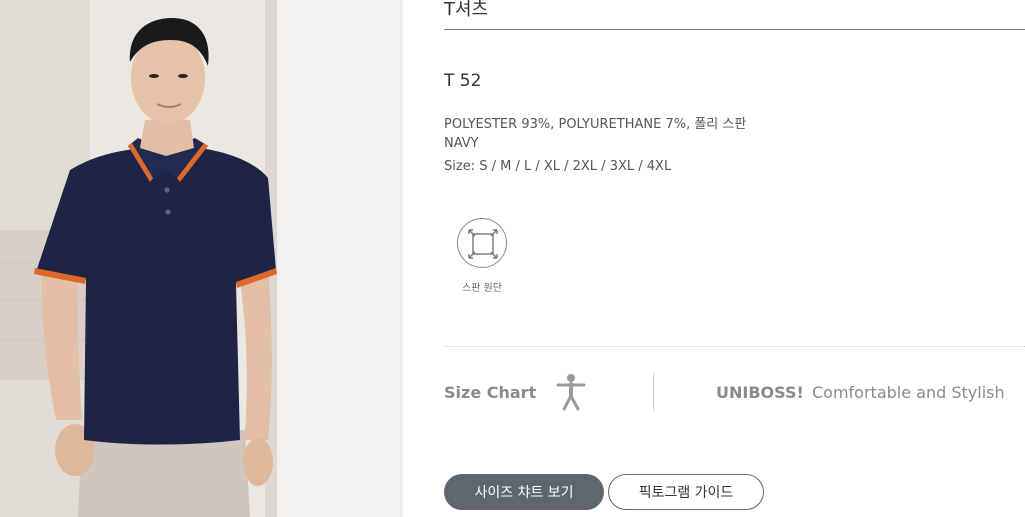 This screenshot has width=1025, height=517. Describe the element at coordinates (466, 10) in the screenshot. I see `product-category: T셔츠` at that location.